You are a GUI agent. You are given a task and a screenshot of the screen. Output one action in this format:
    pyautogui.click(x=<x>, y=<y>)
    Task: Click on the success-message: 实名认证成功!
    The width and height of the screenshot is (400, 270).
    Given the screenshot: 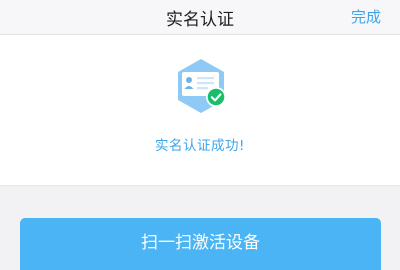 What is the action you would take?
    pyautogui.click(x=200, y=146)
    